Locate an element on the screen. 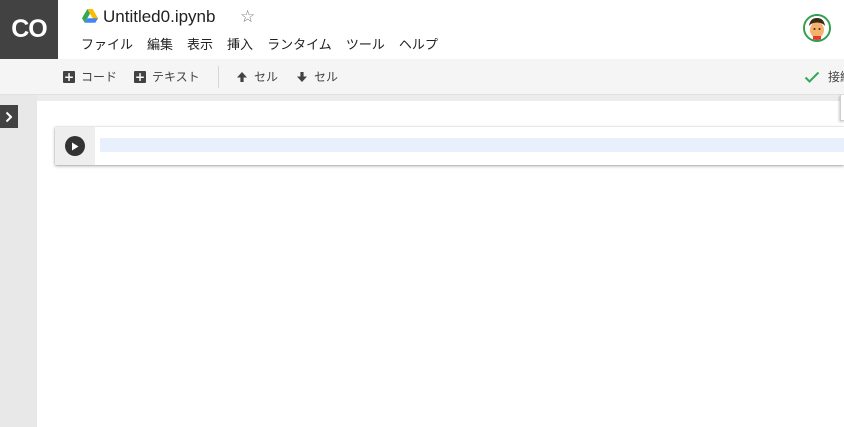 This screenshot has height=427, width=844. menu-edit: 編集 is located at coordinates (160, 46).